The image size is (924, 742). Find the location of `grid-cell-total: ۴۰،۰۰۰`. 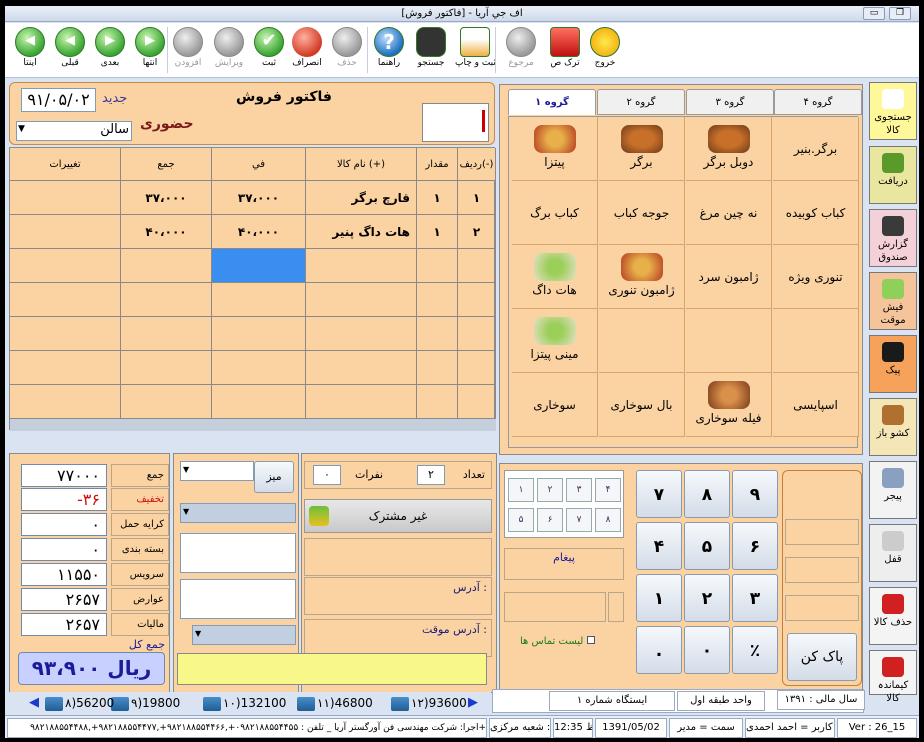

grid-cell-total: ۴۰،۰۰۰ is located at coordinates (166, 232).